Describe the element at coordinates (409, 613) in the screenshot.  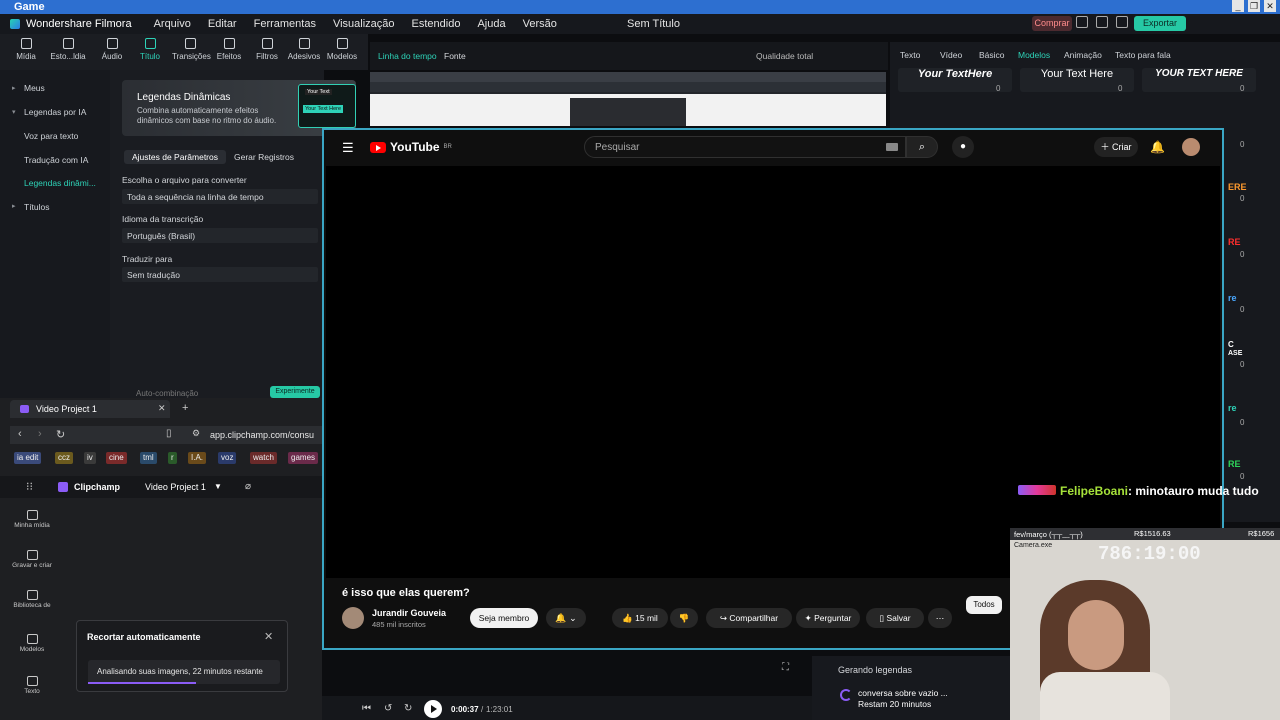
I see `channel-name: Jurandir Gouveia` at that location.